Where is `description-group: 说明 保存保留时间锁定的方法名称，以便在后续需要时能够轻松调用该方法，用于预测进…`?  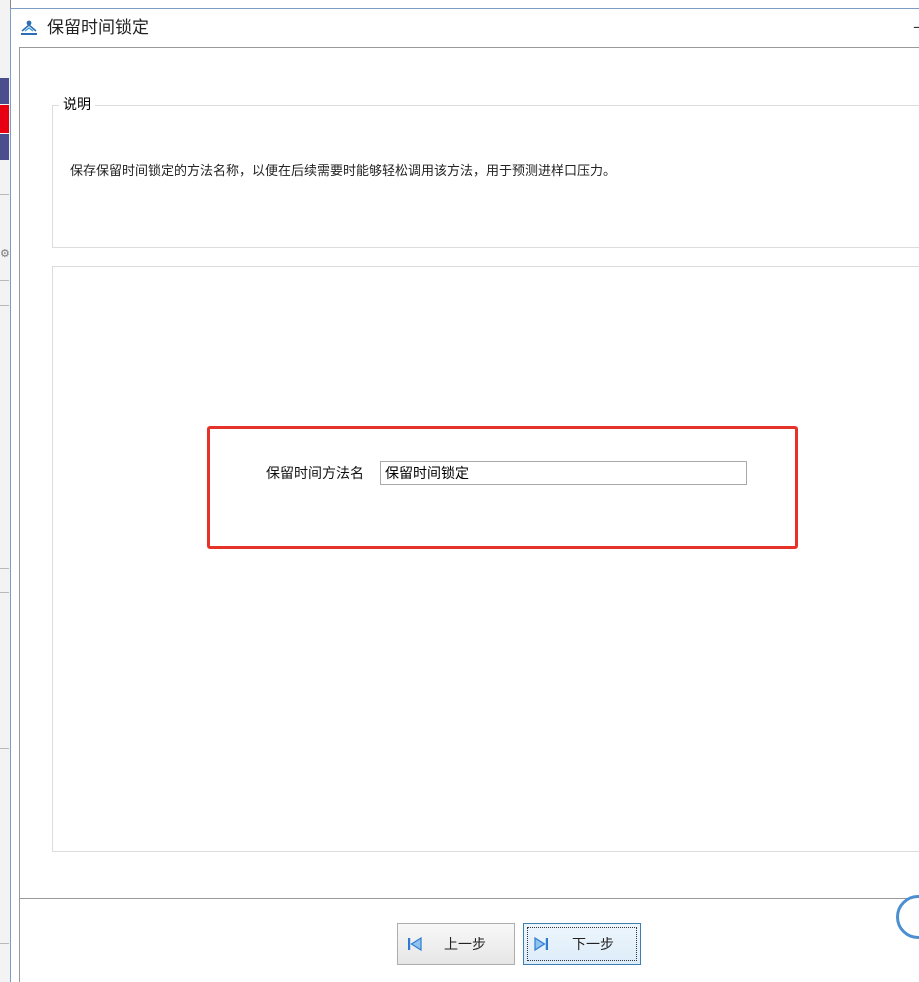
description-group: 说明 保存保留时间锁定的方法名称，以便在后续需要时能够轻松调用该方法，用于预测进… is located at coordinates (485, 172).